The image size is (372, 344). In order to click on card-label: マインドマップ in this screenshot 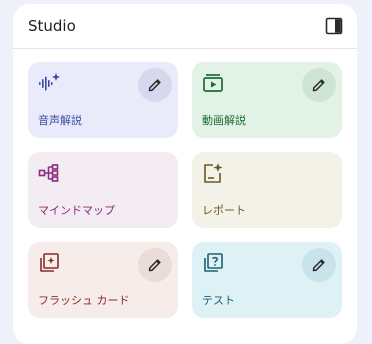, I will do `click(76, 210)`.